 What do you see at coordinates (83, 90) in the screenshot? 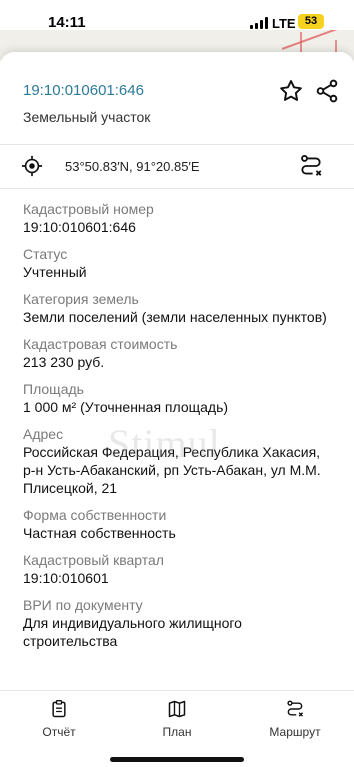
I see `cadastral-number-link: 19:10:010601:646` at bounding box center [83, 90].